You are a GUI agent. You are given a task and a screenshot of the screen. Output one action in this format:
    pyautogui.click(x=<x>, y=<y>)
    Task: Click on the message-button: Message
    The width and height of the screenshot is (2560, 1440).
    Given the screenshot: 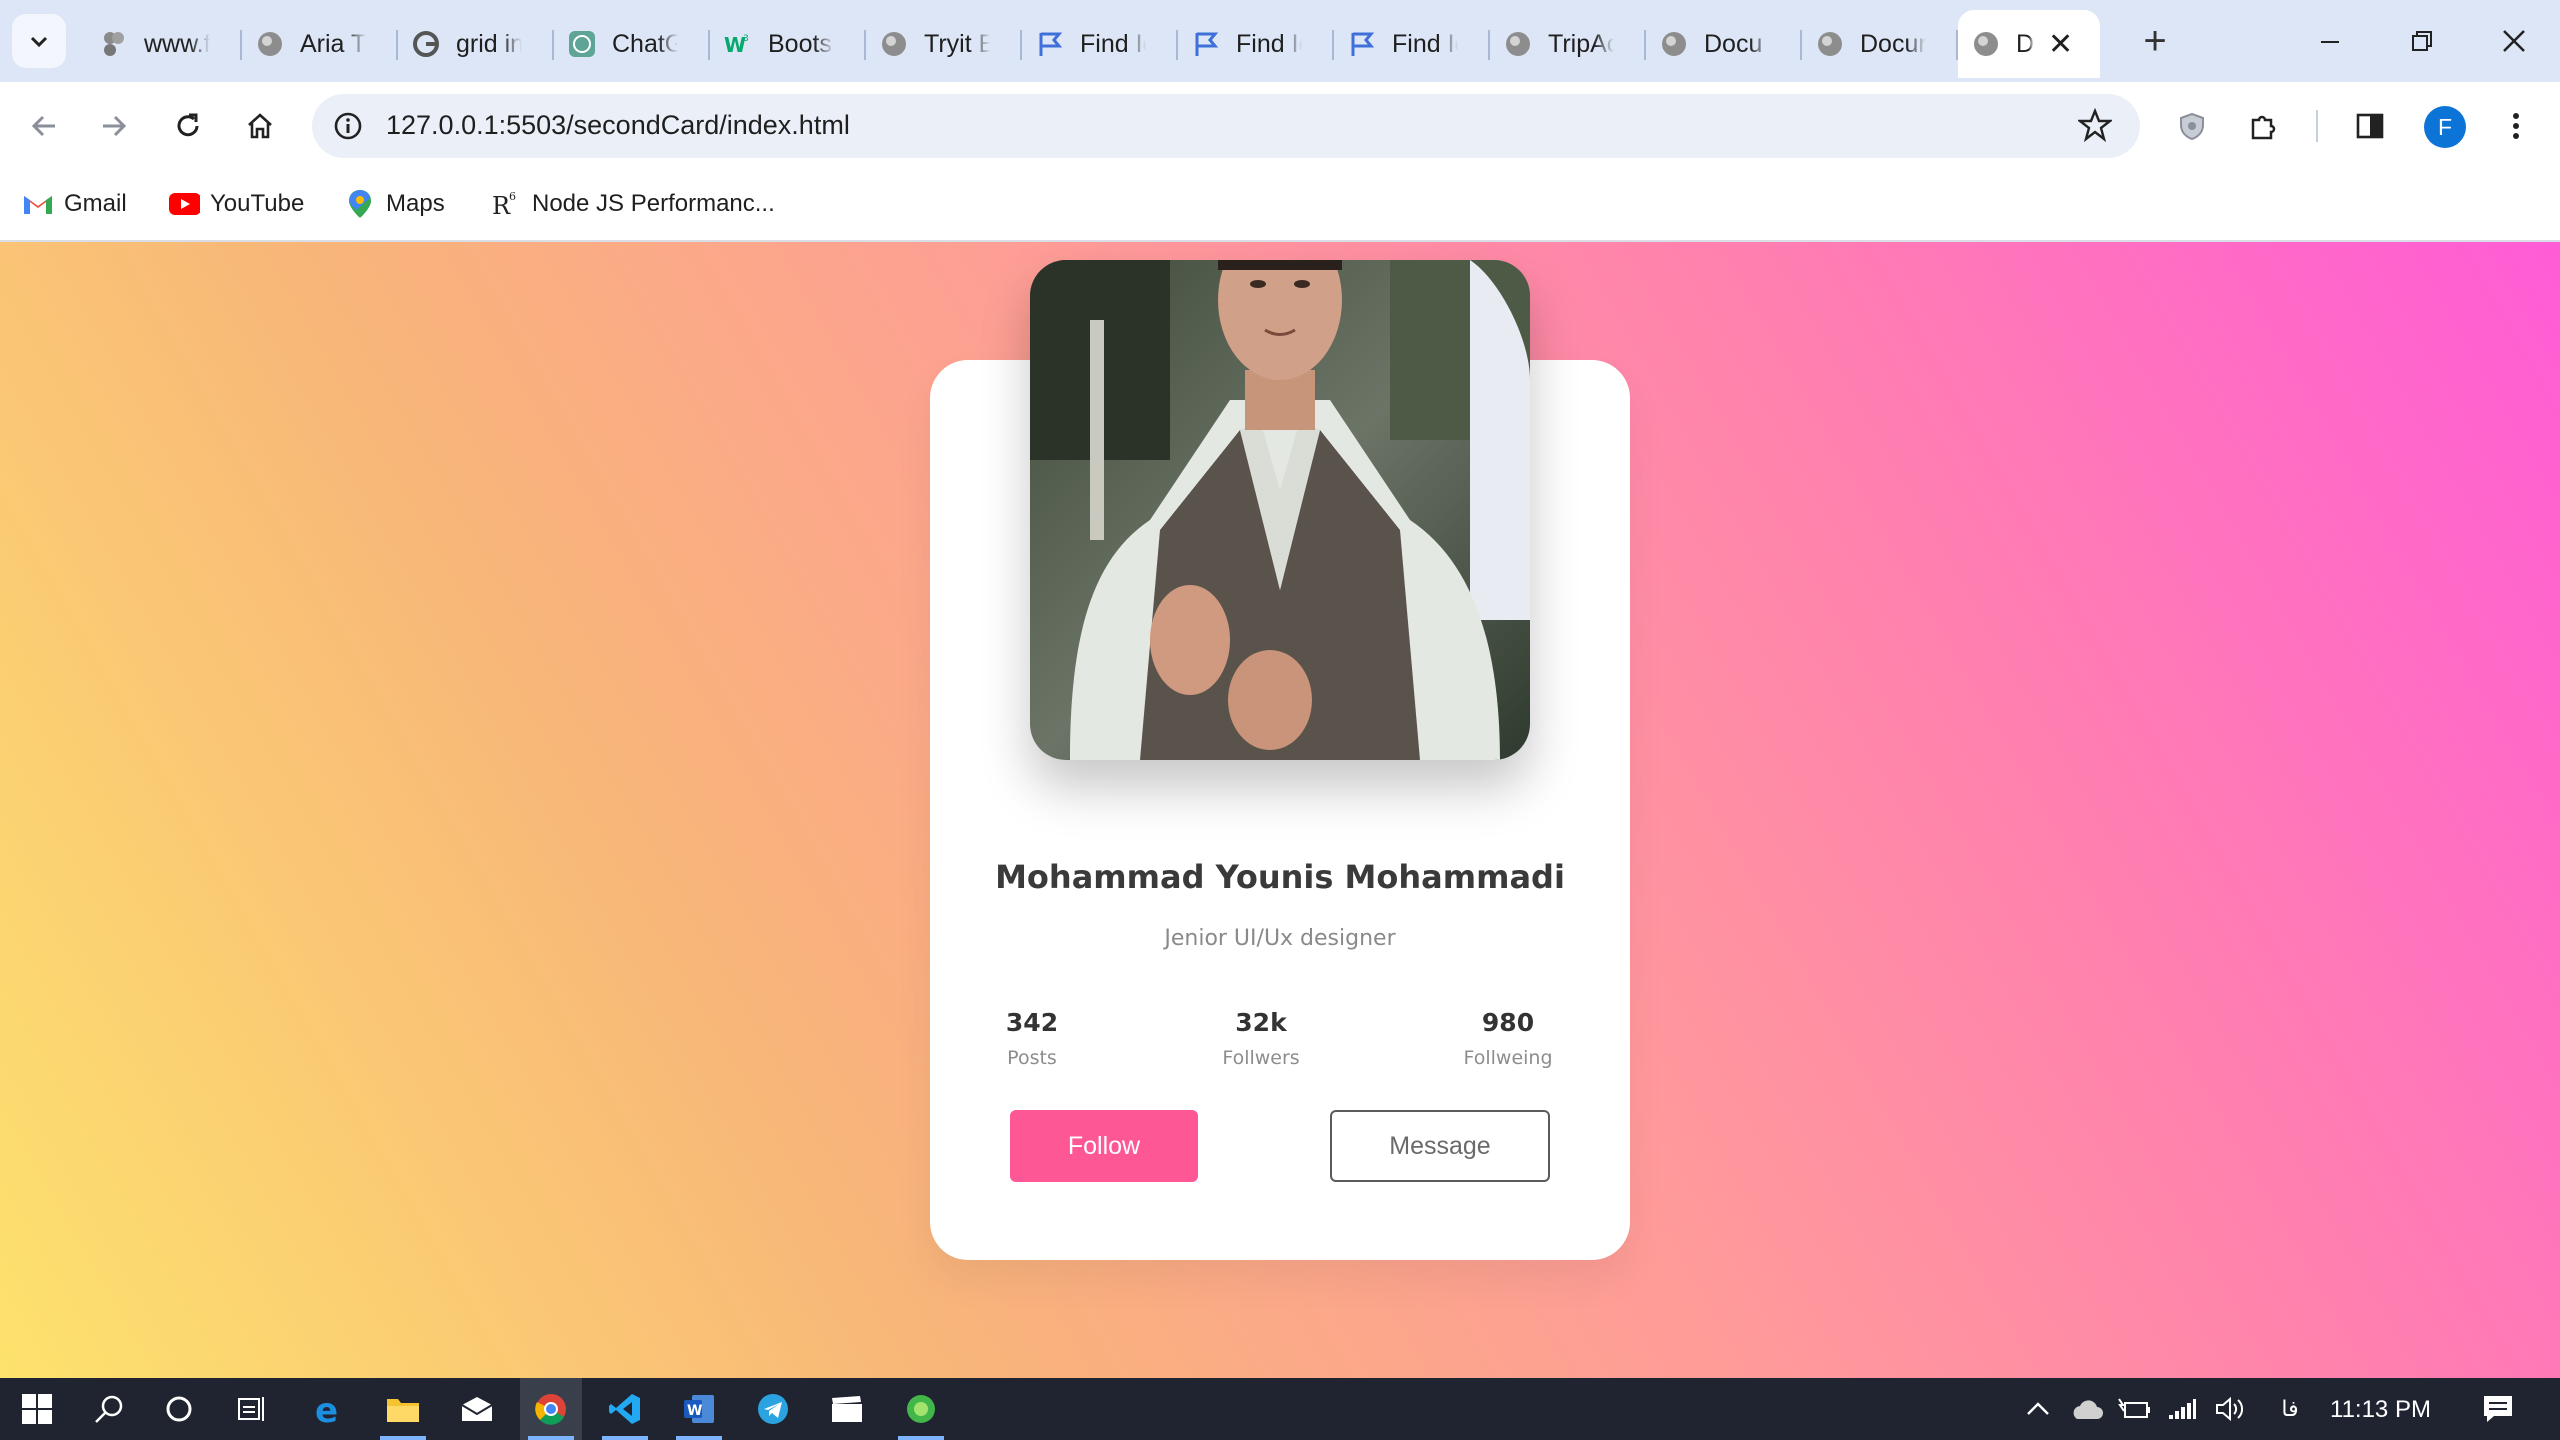 What is the action you would take?
    pyautogui.click(x=1440, y=1146)
    